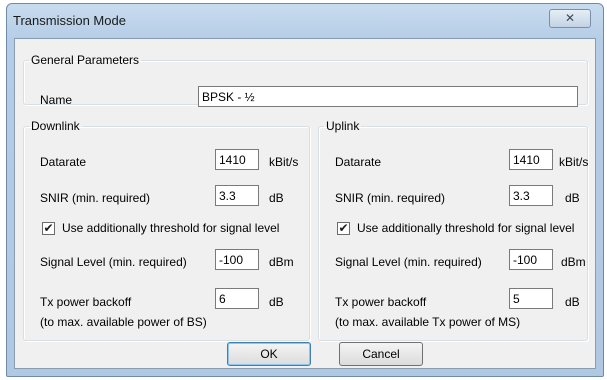 The width and height of the screenshot is (607, 380). What do you see at coordinates (388, 96) in the screenshot?
I see `name-input` at bounding box center [388, 96].